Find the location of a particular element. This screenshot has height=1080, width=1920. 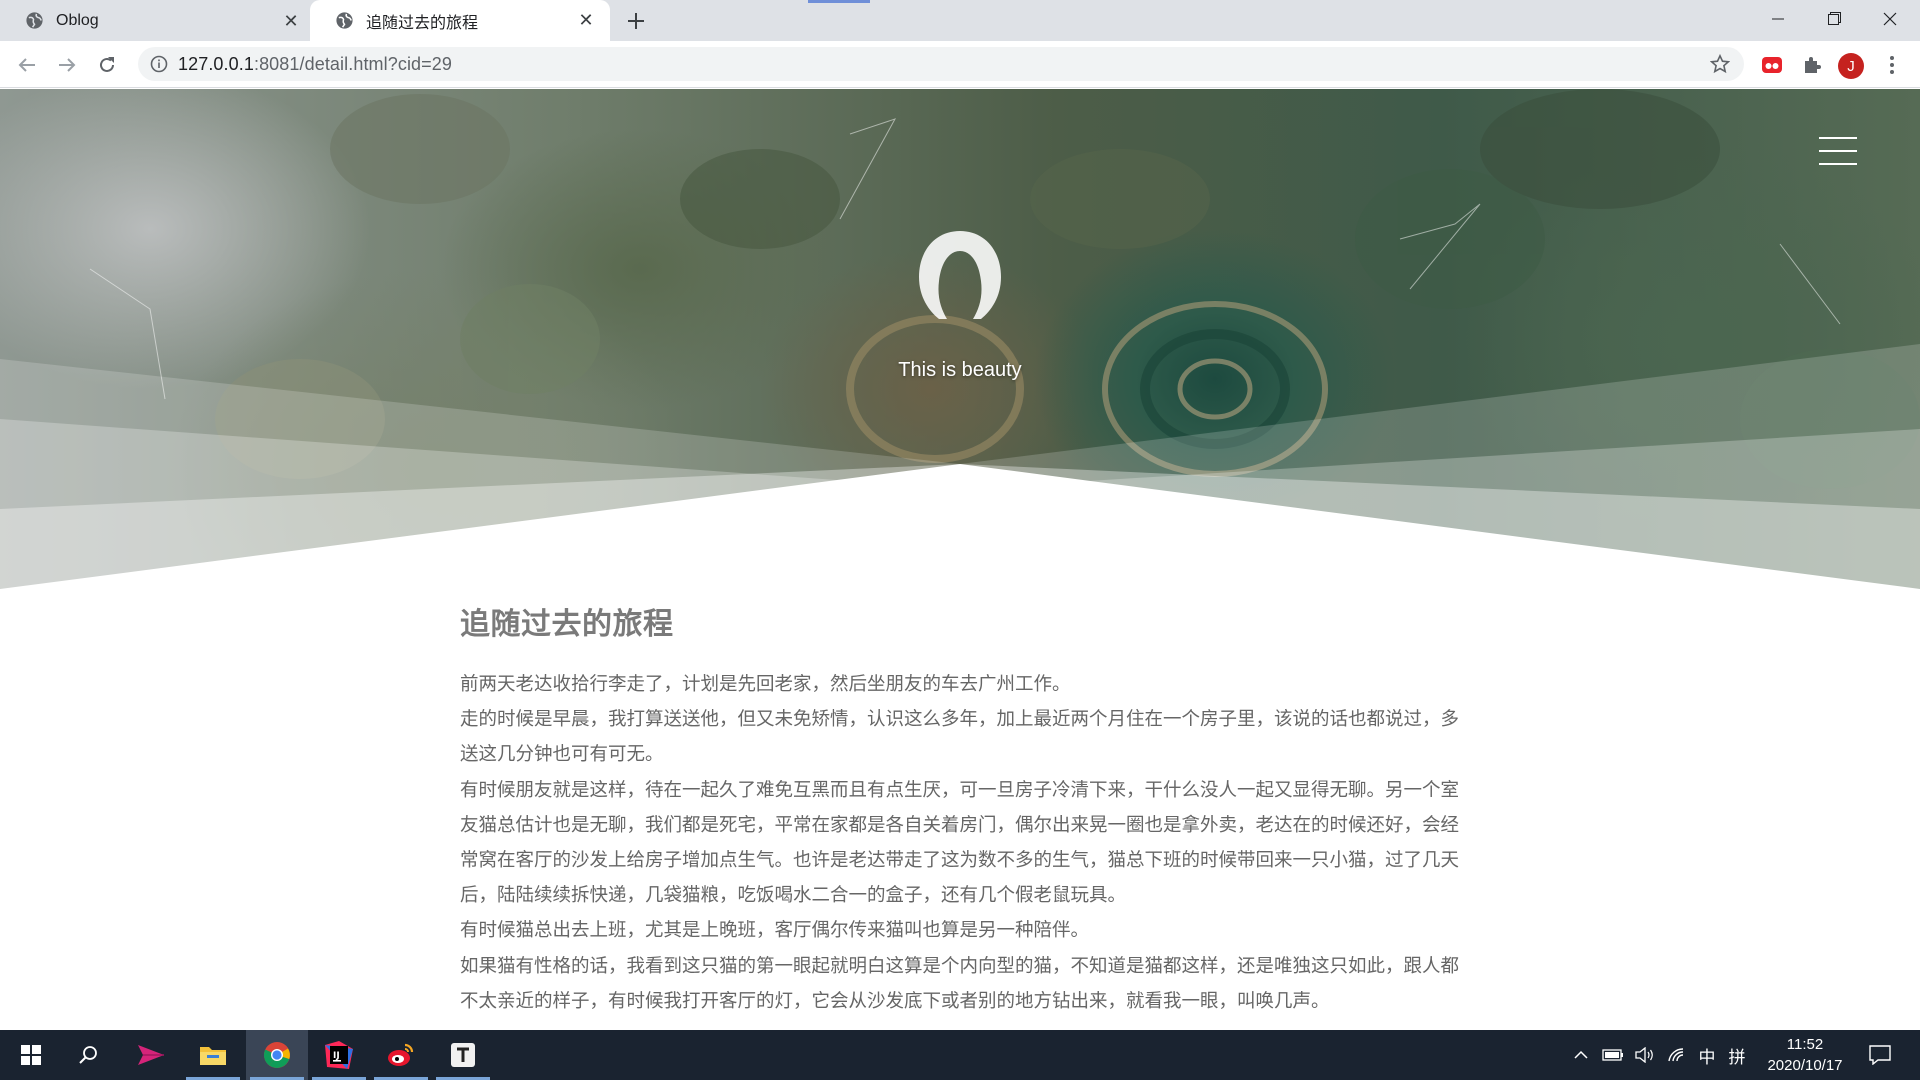

address-bar: 127.0.0.1:8081/detail.html?cid=29 is located at coordinates (941, 64).